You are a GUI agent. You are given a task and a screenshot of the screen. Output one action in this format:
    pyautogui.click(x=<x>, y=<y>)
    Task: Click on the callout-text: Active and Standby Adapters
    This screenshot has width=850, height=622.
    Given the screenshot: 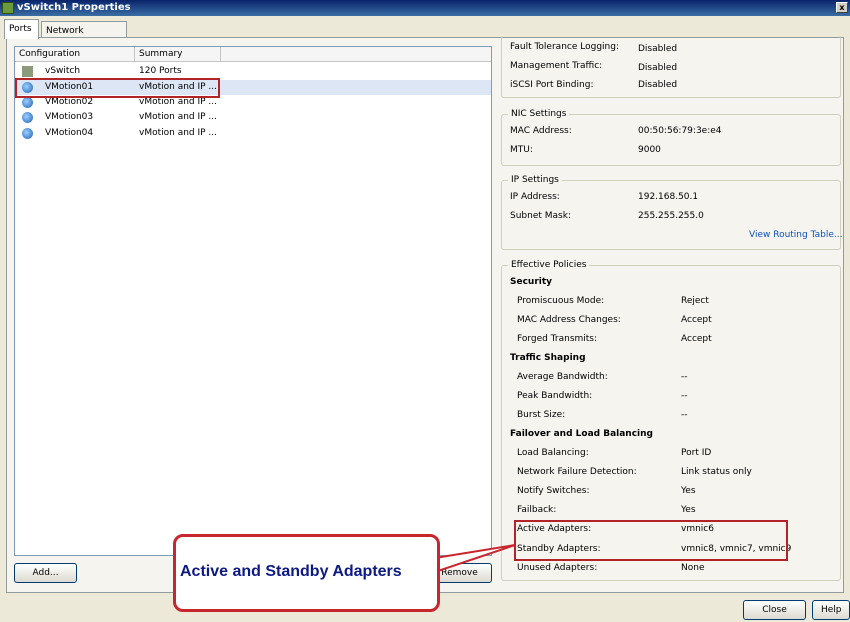 What is the action you would take?
    pyautogui.click(x=291, y=571)
    